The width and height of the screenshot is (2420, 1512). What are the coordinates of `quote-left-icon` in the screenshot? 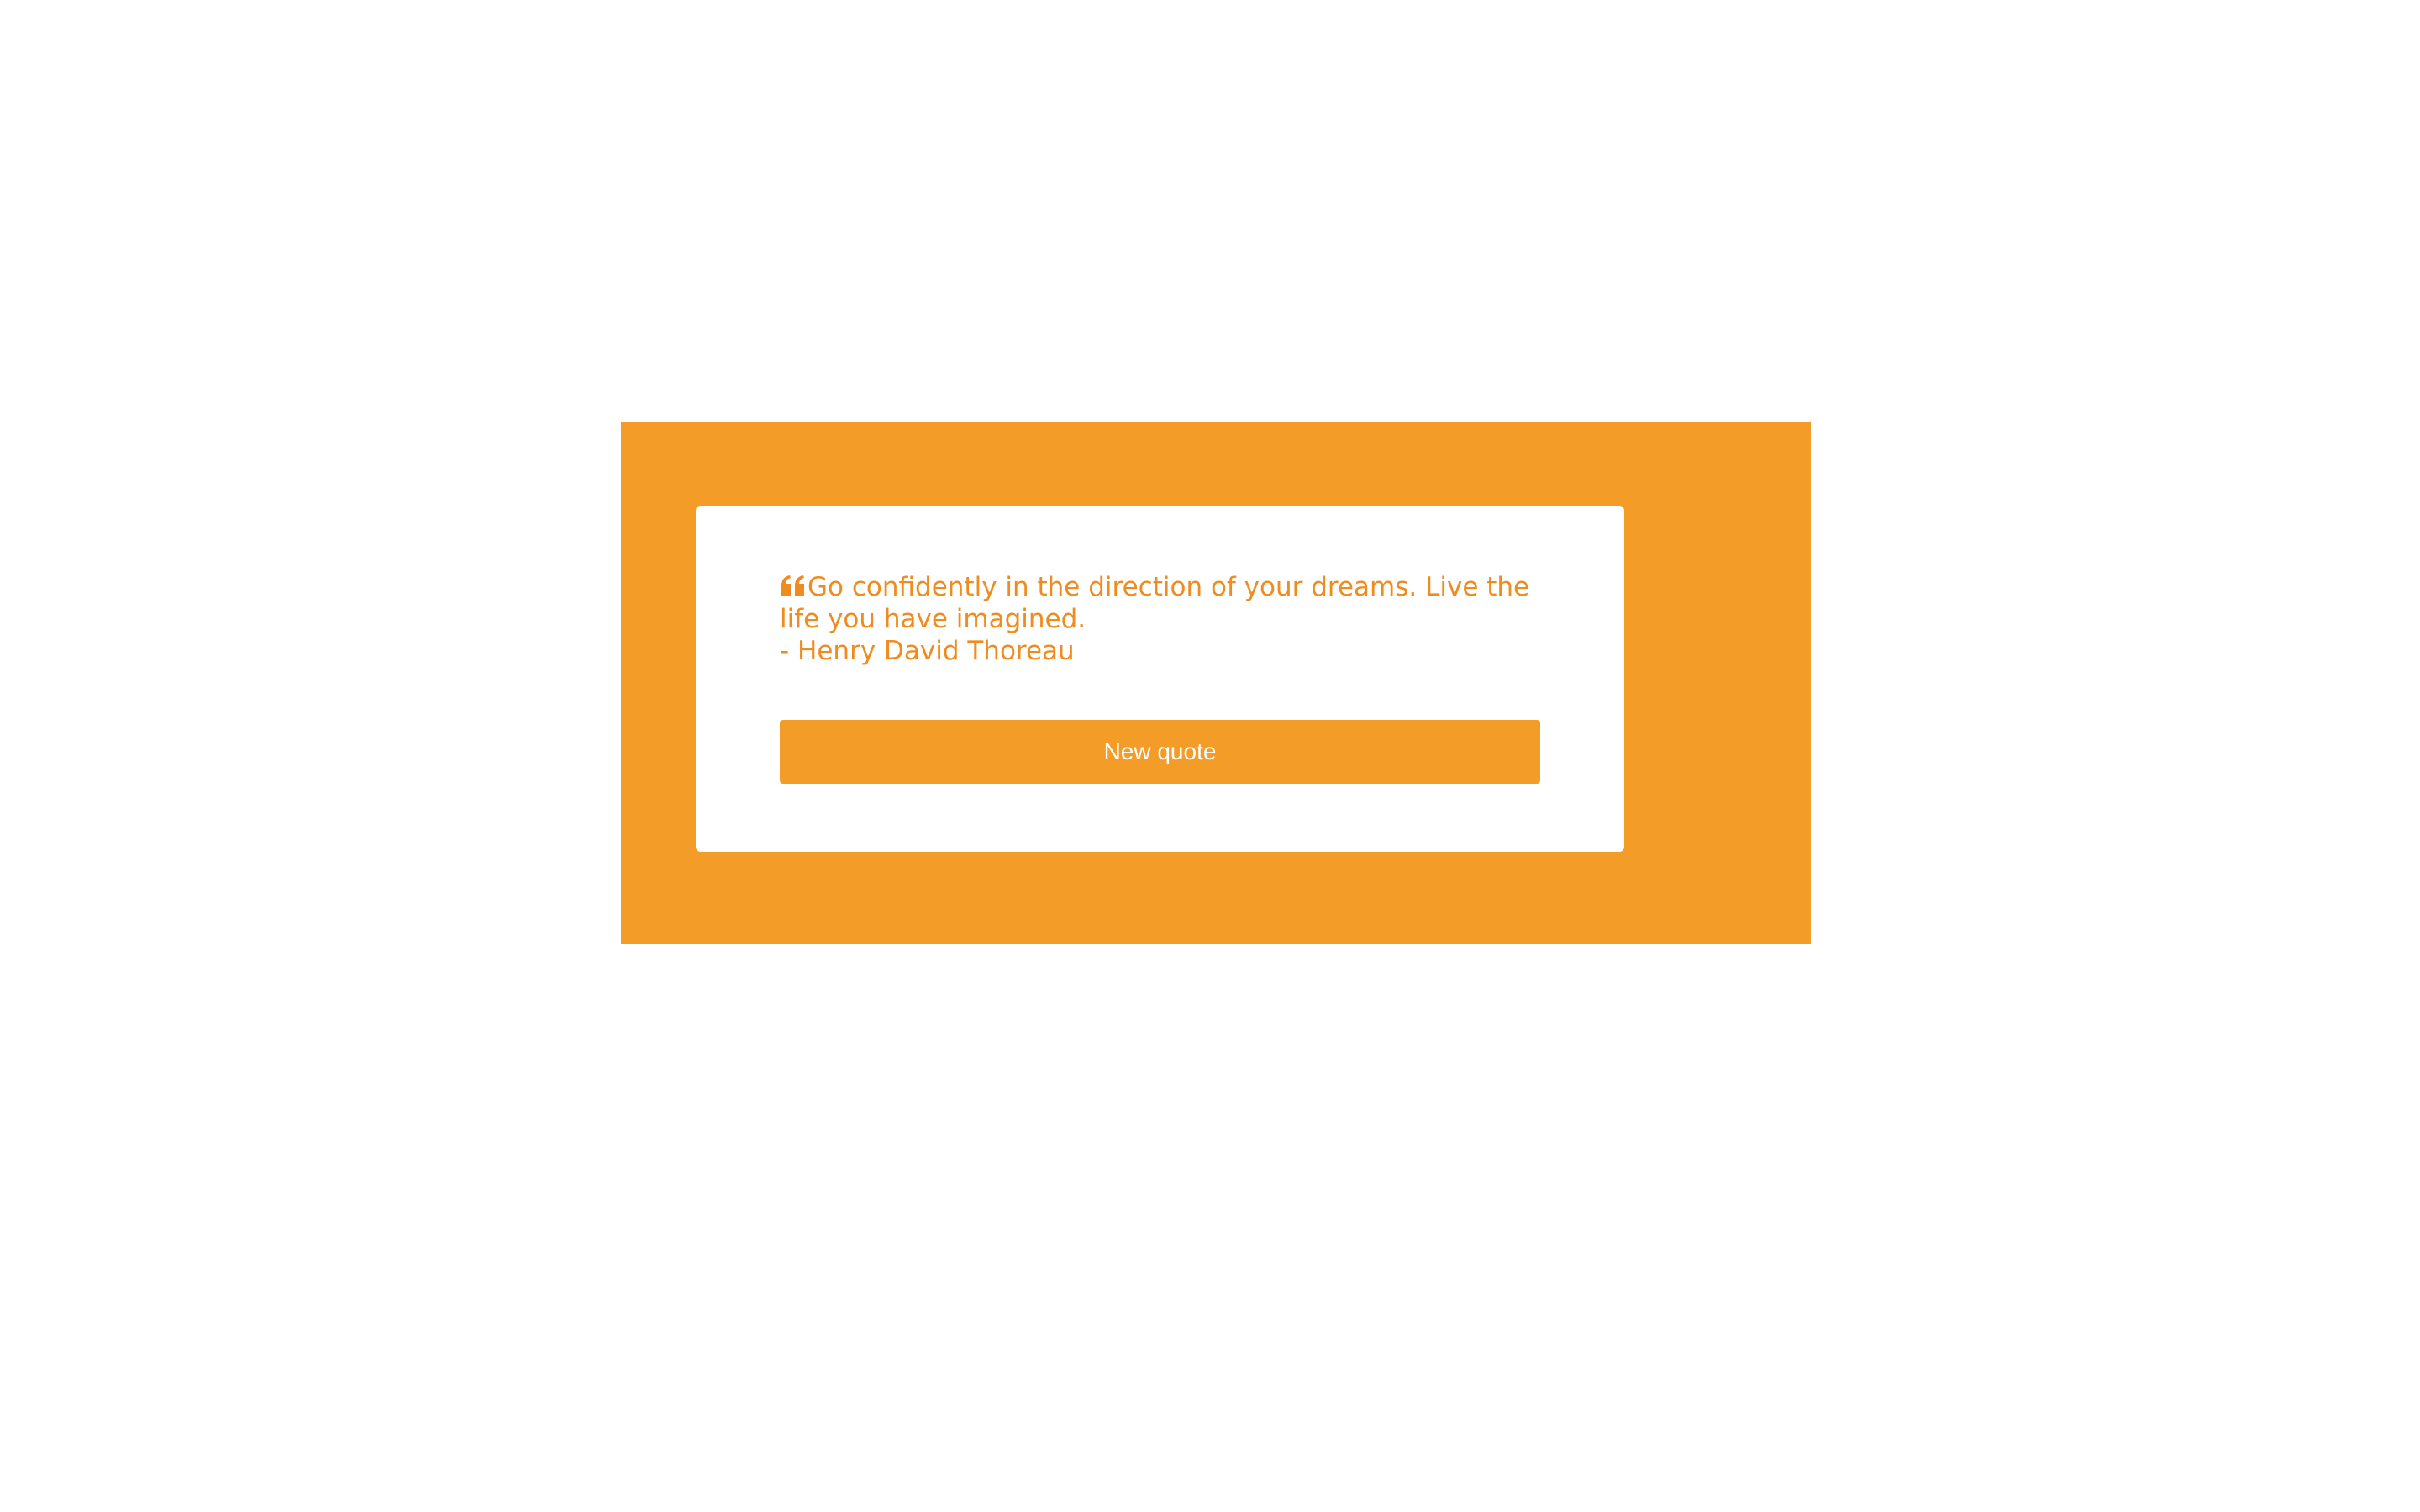 It's located at (793, 586).